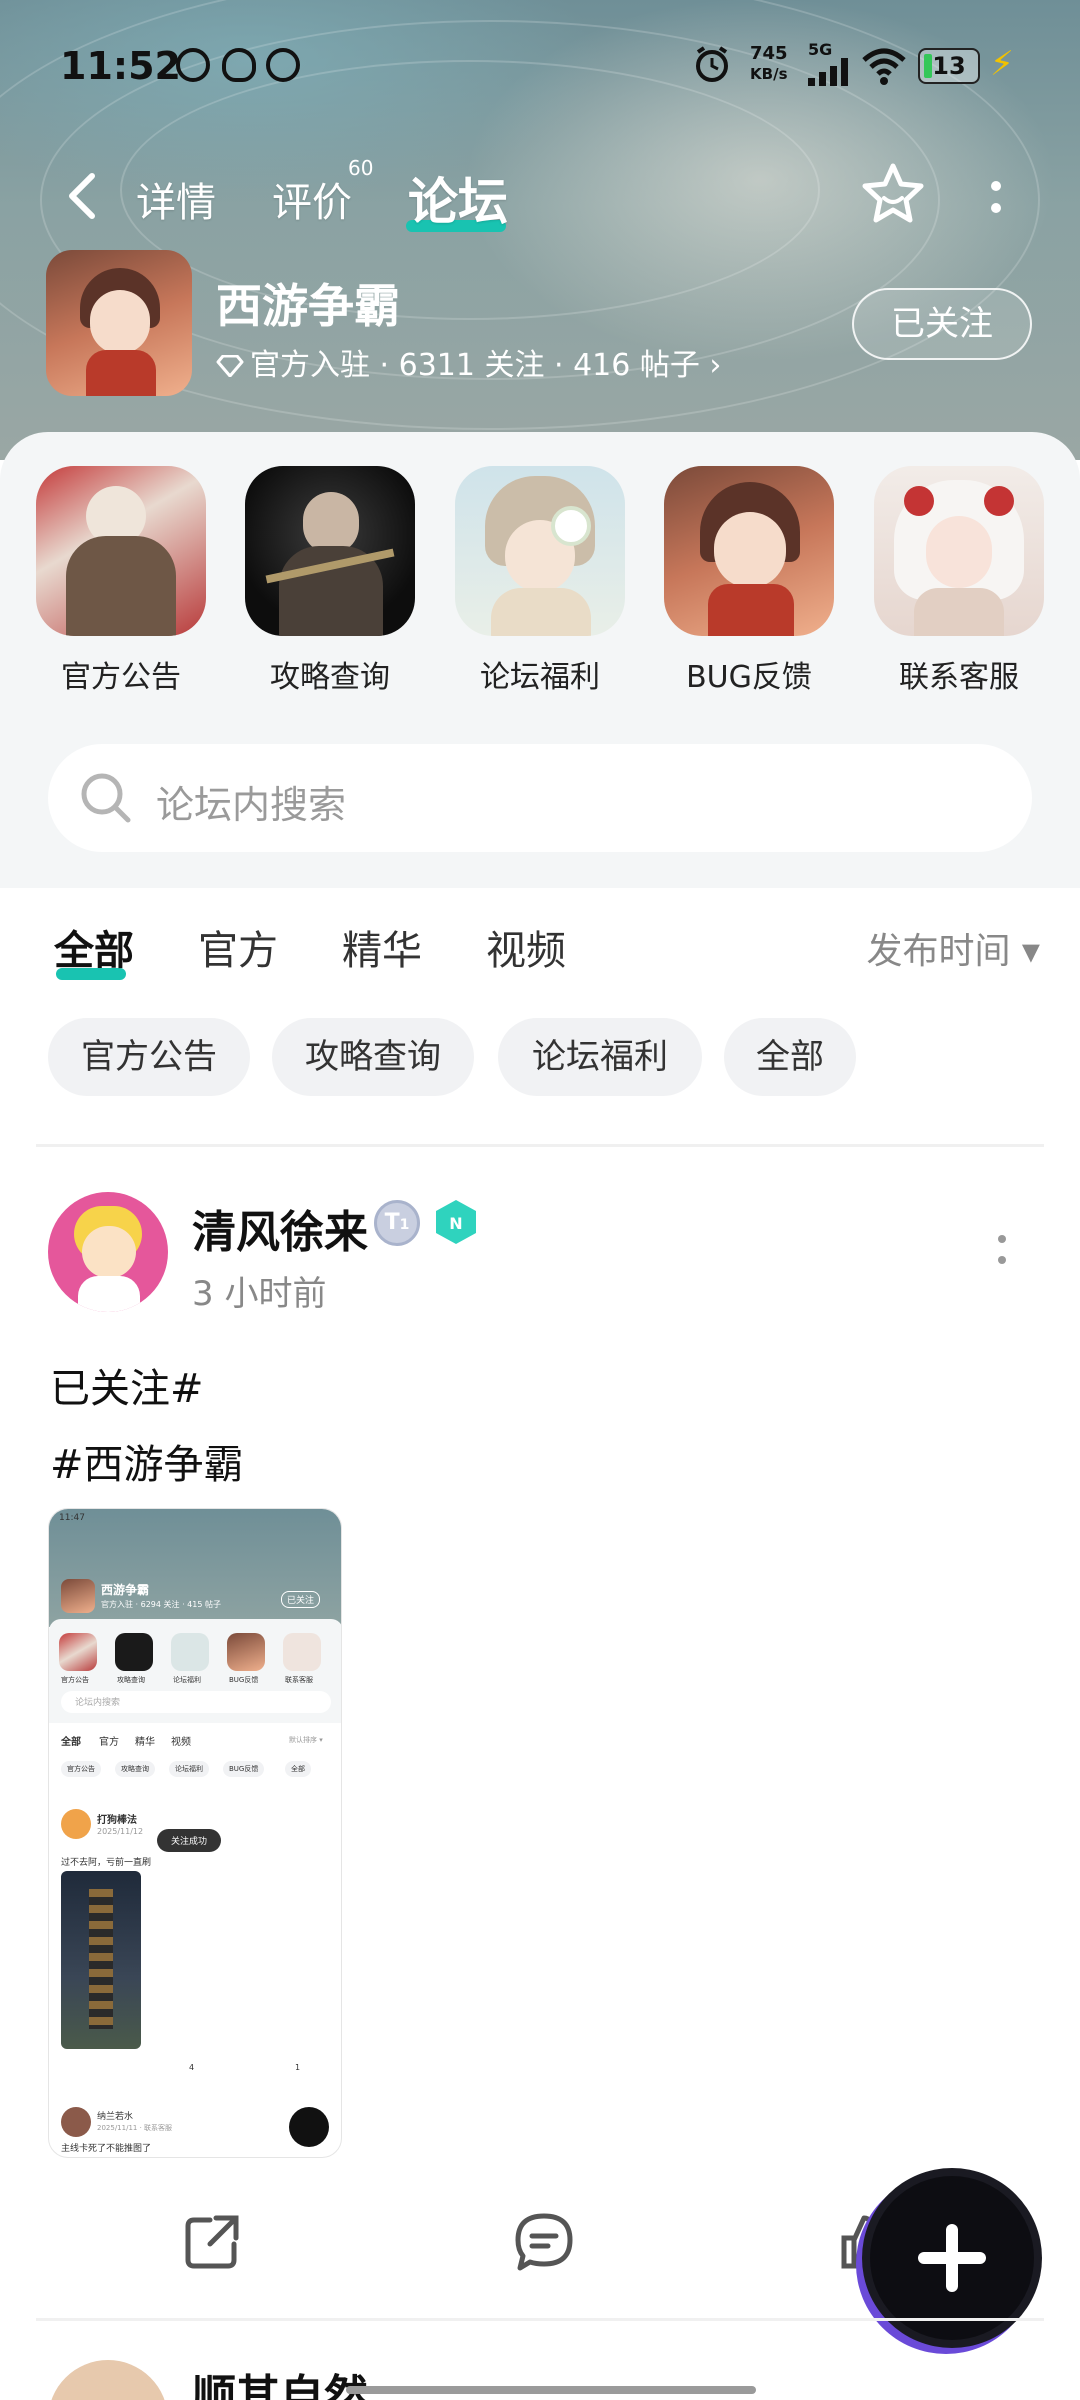 This screenshot has width=1080, height=2400. What do you see at coordinates (373, 1057) in the screenshot?
I see `chip-guides: 攻略查询` at bounding box center [373, 1057].